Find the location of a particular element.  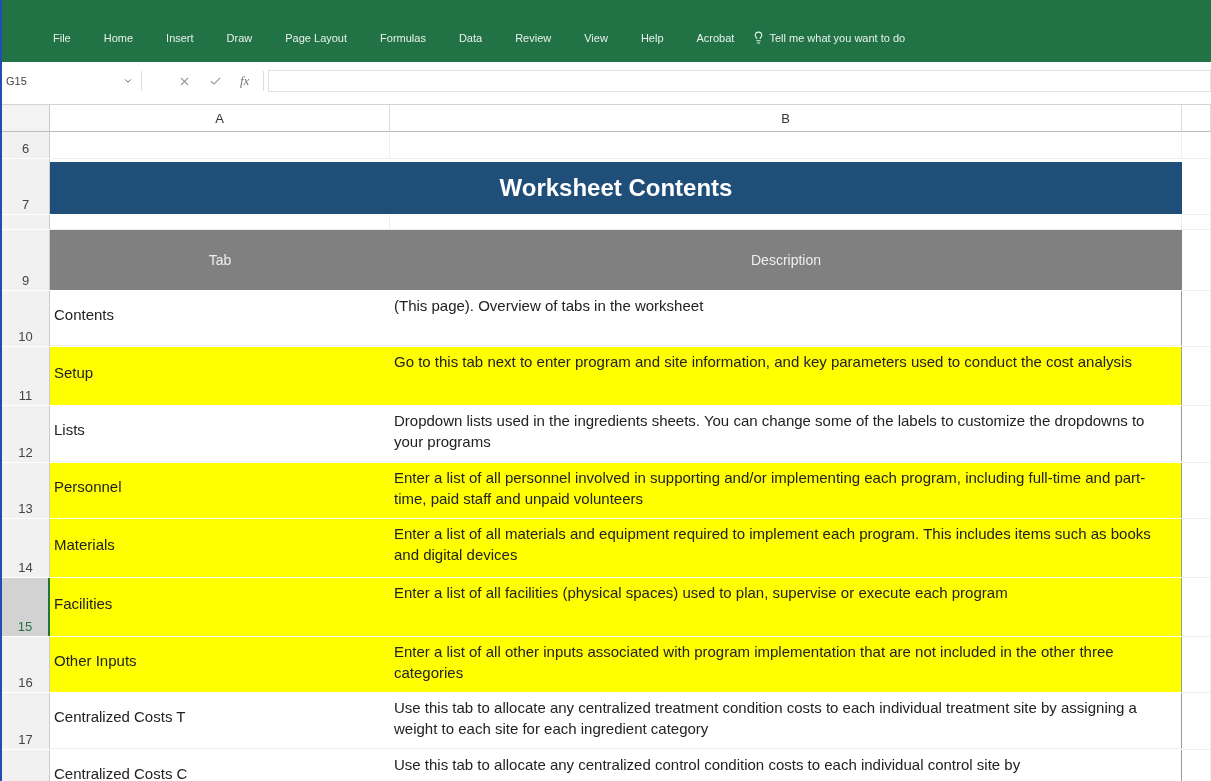

insert-function-button: fx is located at coordinates (245, 81).